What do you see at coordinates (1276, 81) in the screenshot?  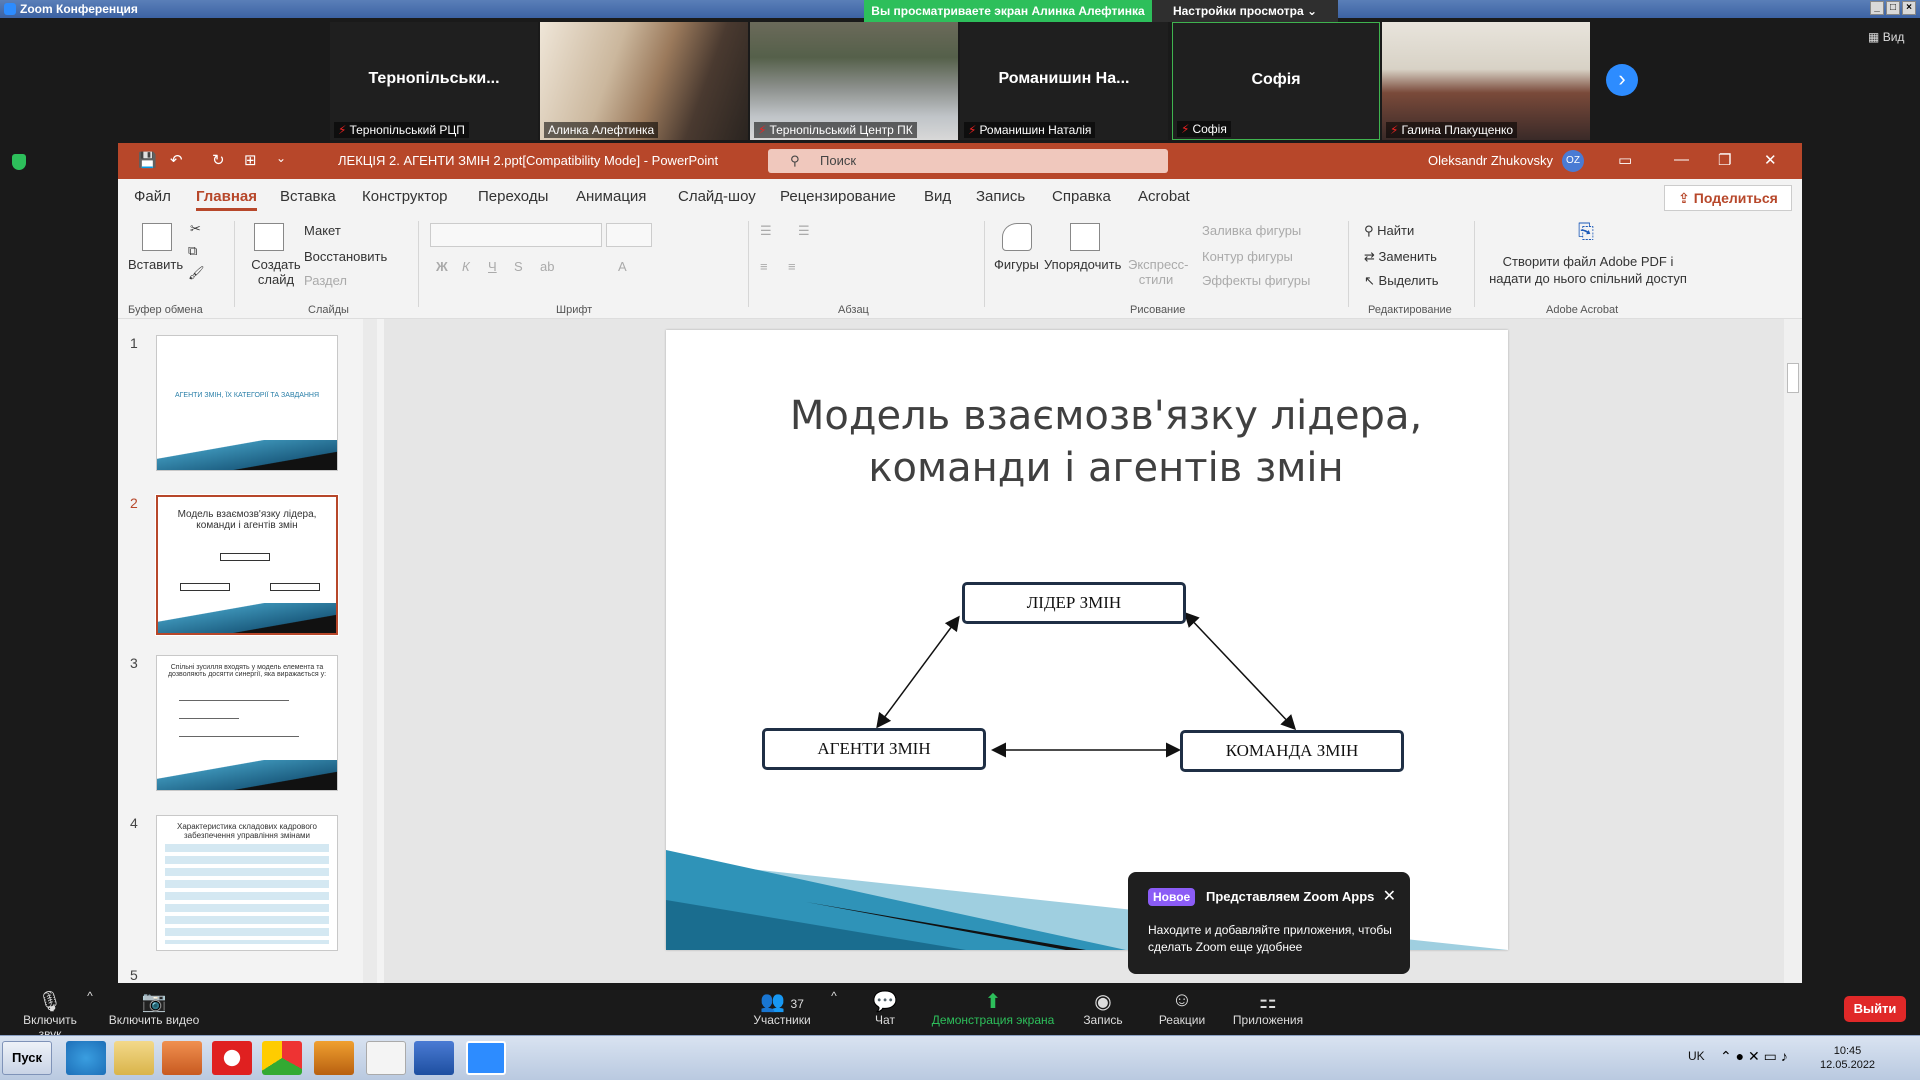 I see `participant-tile: Софія ⚡ Софія` at bounding box center [1276, 81].